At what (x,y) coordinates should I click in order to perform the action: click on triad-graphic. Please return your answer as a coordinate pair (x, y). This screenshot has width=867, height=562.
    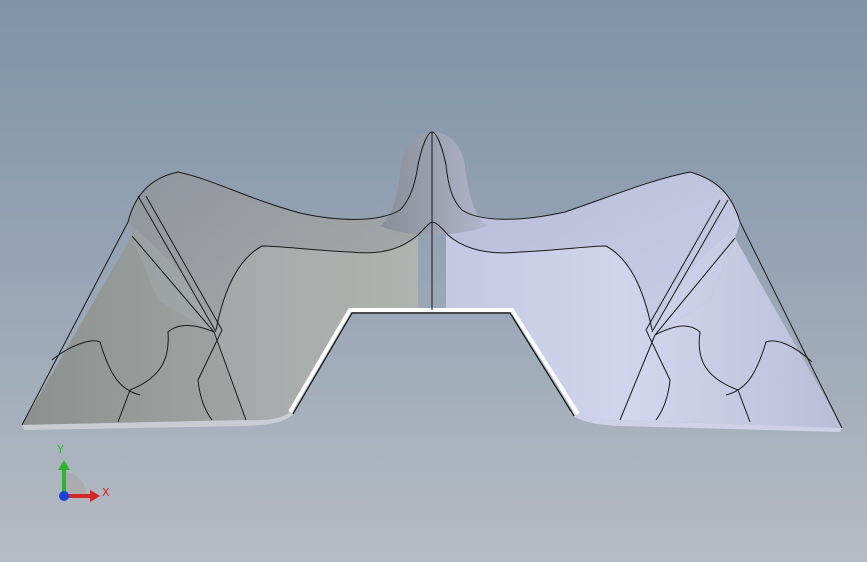
    Looking at the image, I should click on (79, 481).